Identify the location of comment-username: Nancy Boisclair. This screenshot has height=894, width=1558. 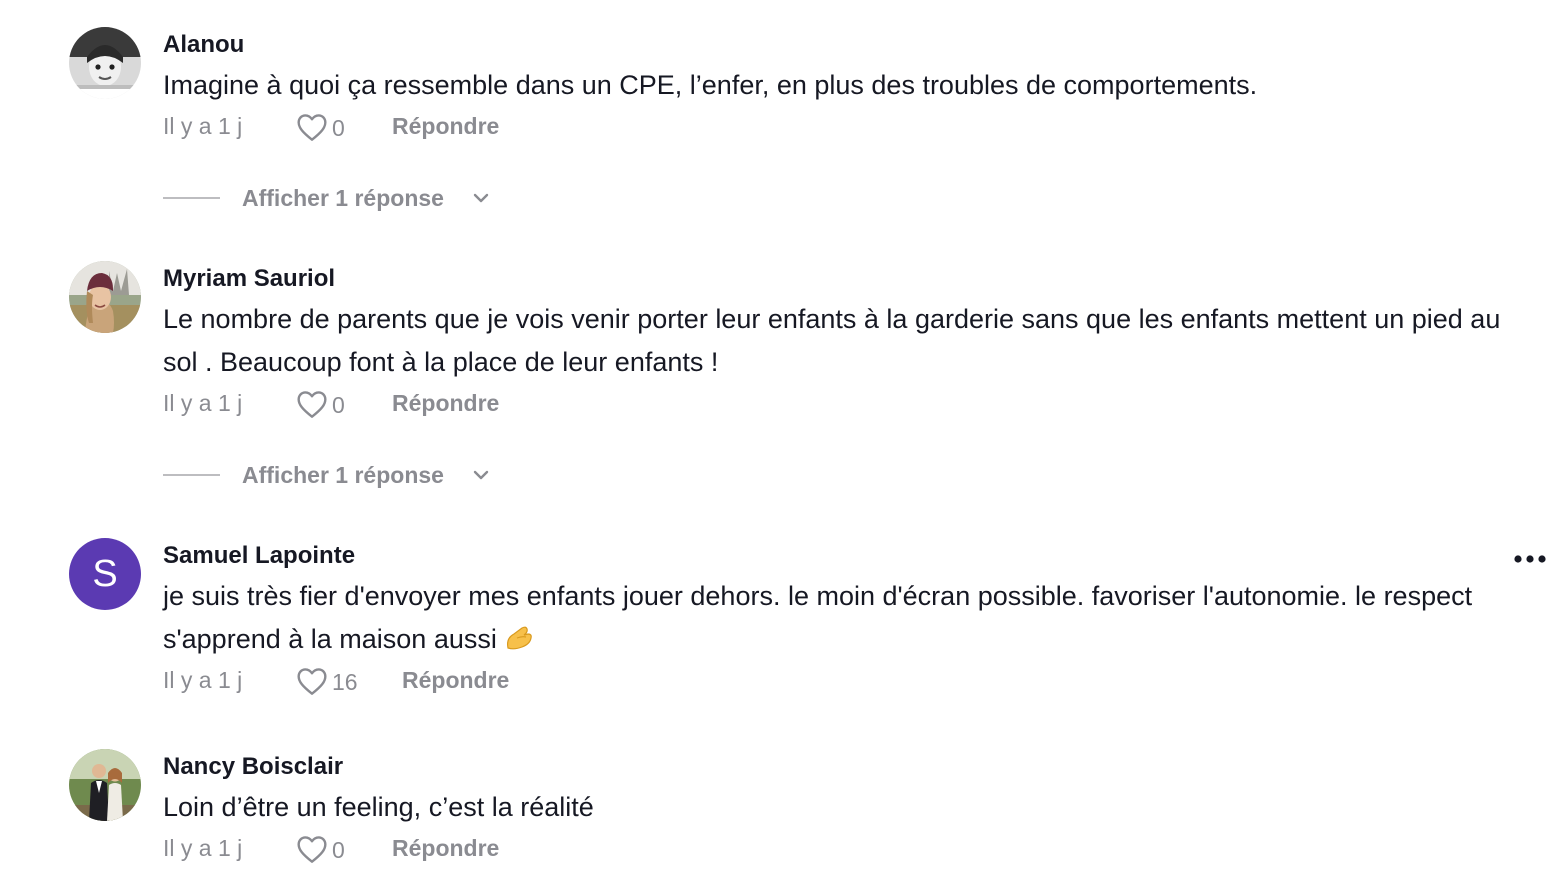
(253, 767).